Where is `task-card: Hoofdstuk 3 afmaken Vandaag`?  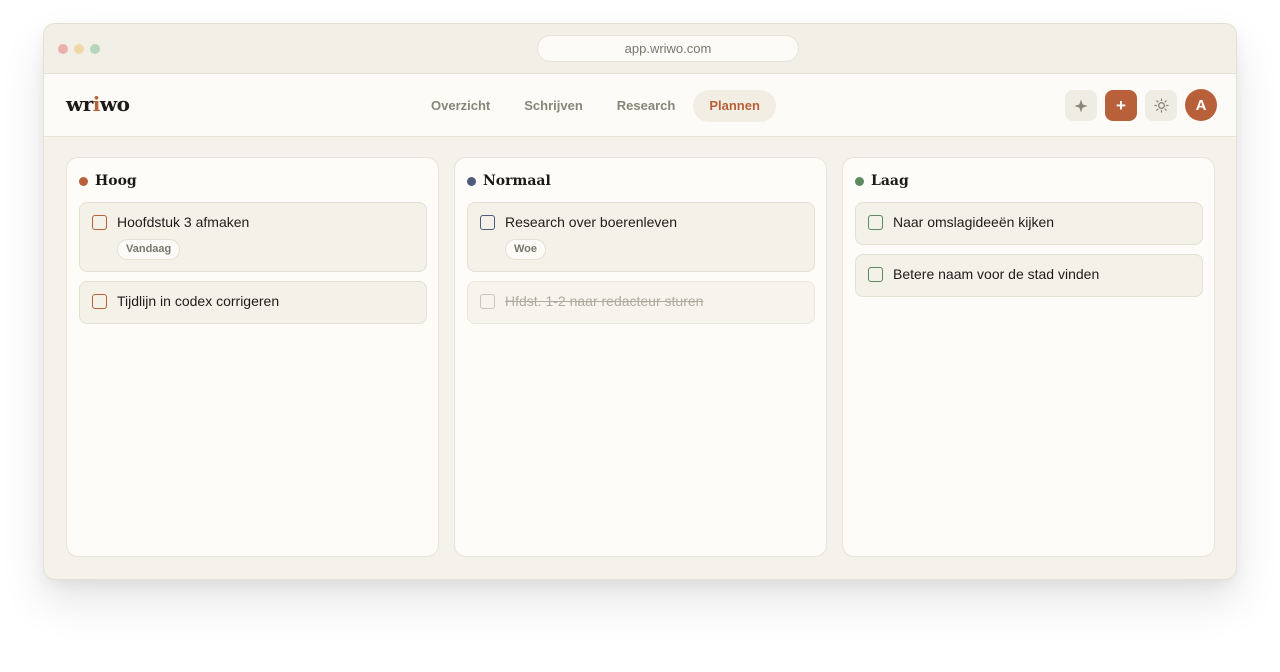 task-card: Hoofdstuk 3 afmaken Vandaag is located at coordinates (253, 237).